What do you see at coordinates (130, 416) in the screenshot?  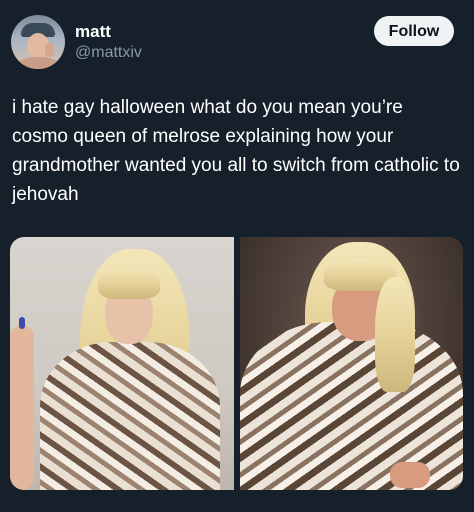 I see `left-fur-coat` at bounding box center [130, 416].